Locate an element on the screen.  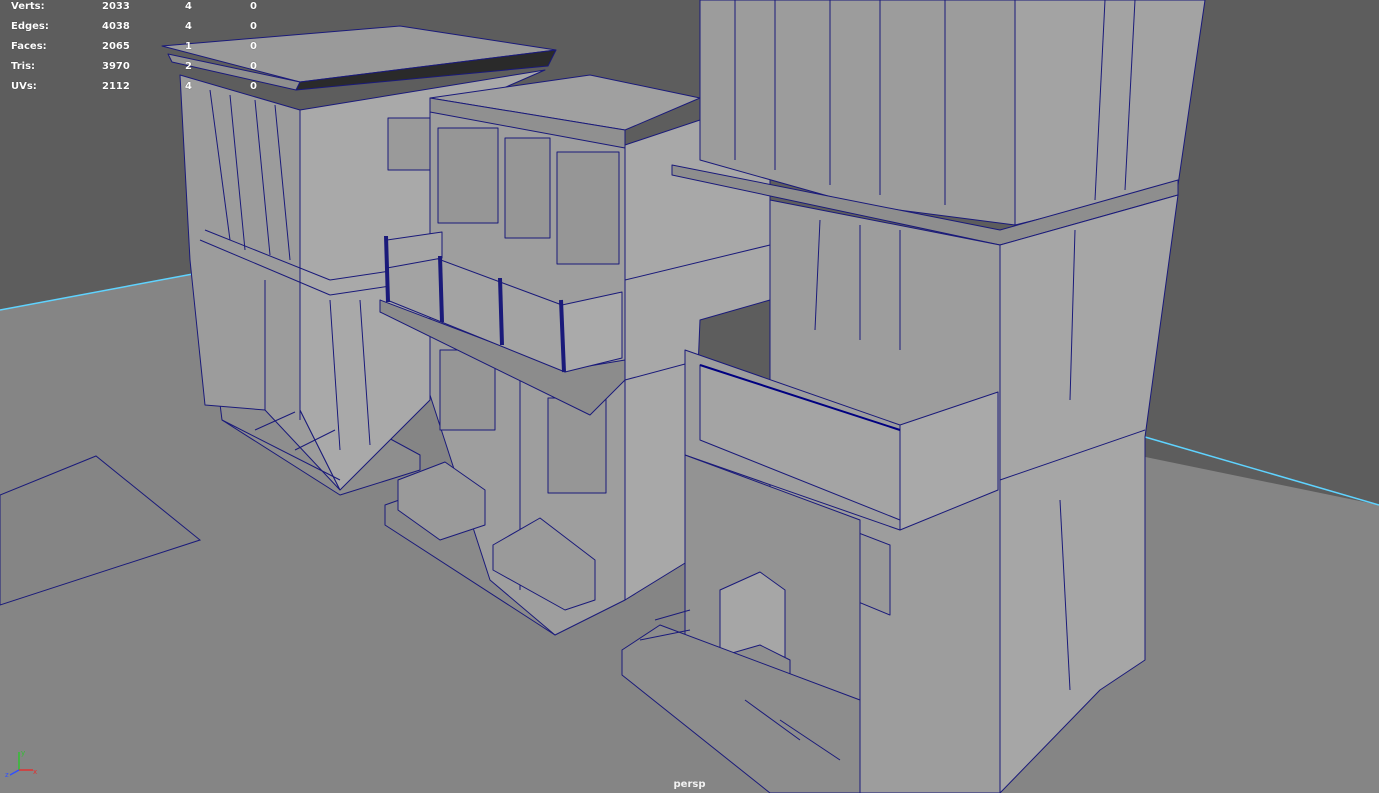
axis-x-glyph: x is located at coordinates (35, 772).